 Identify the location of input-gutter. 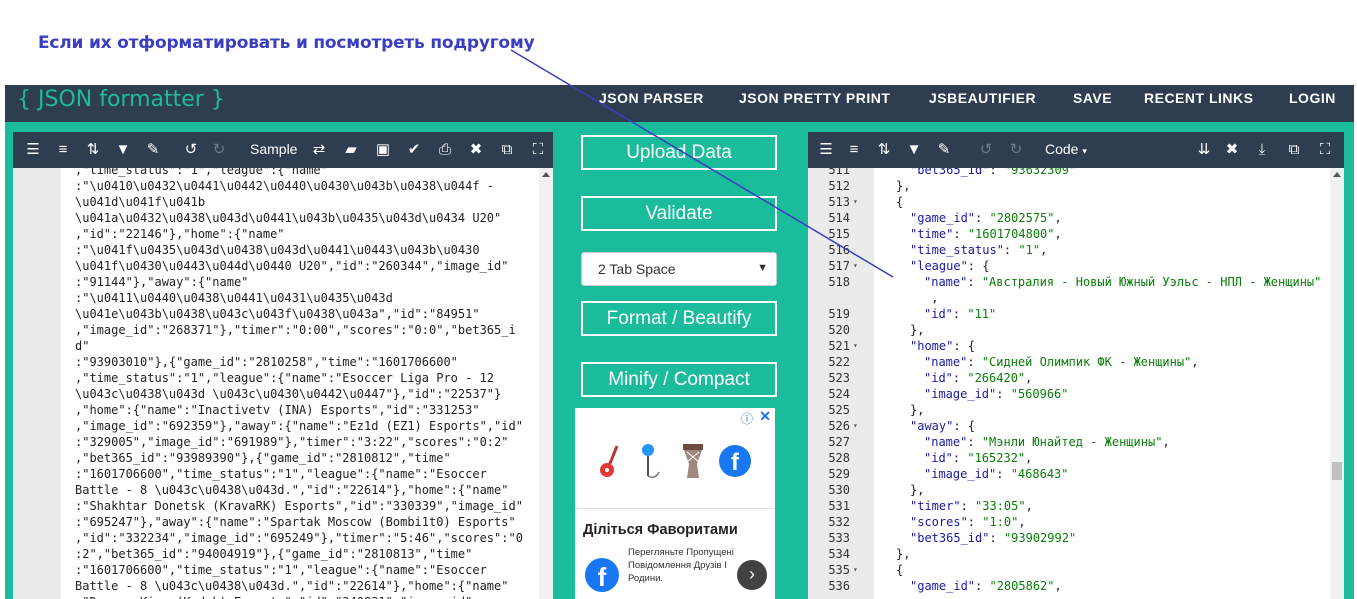
(37, 383).